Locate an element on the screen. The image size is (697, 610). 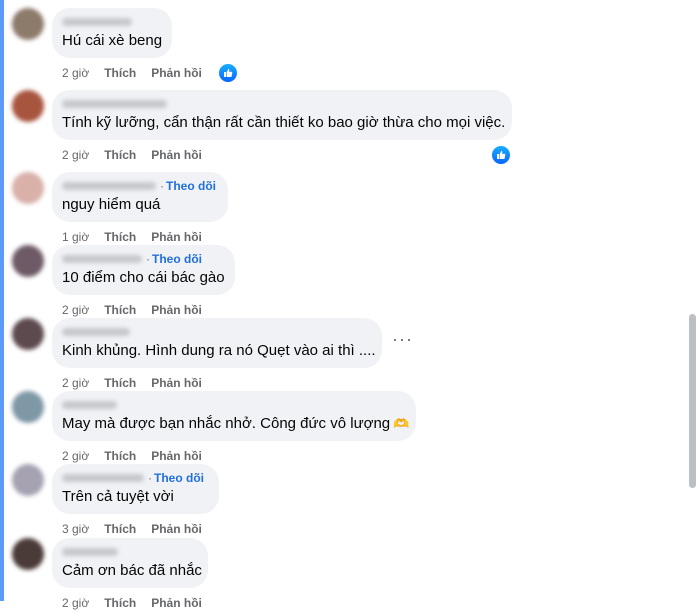
scrollbar-track is located at coordinates (692, 300).